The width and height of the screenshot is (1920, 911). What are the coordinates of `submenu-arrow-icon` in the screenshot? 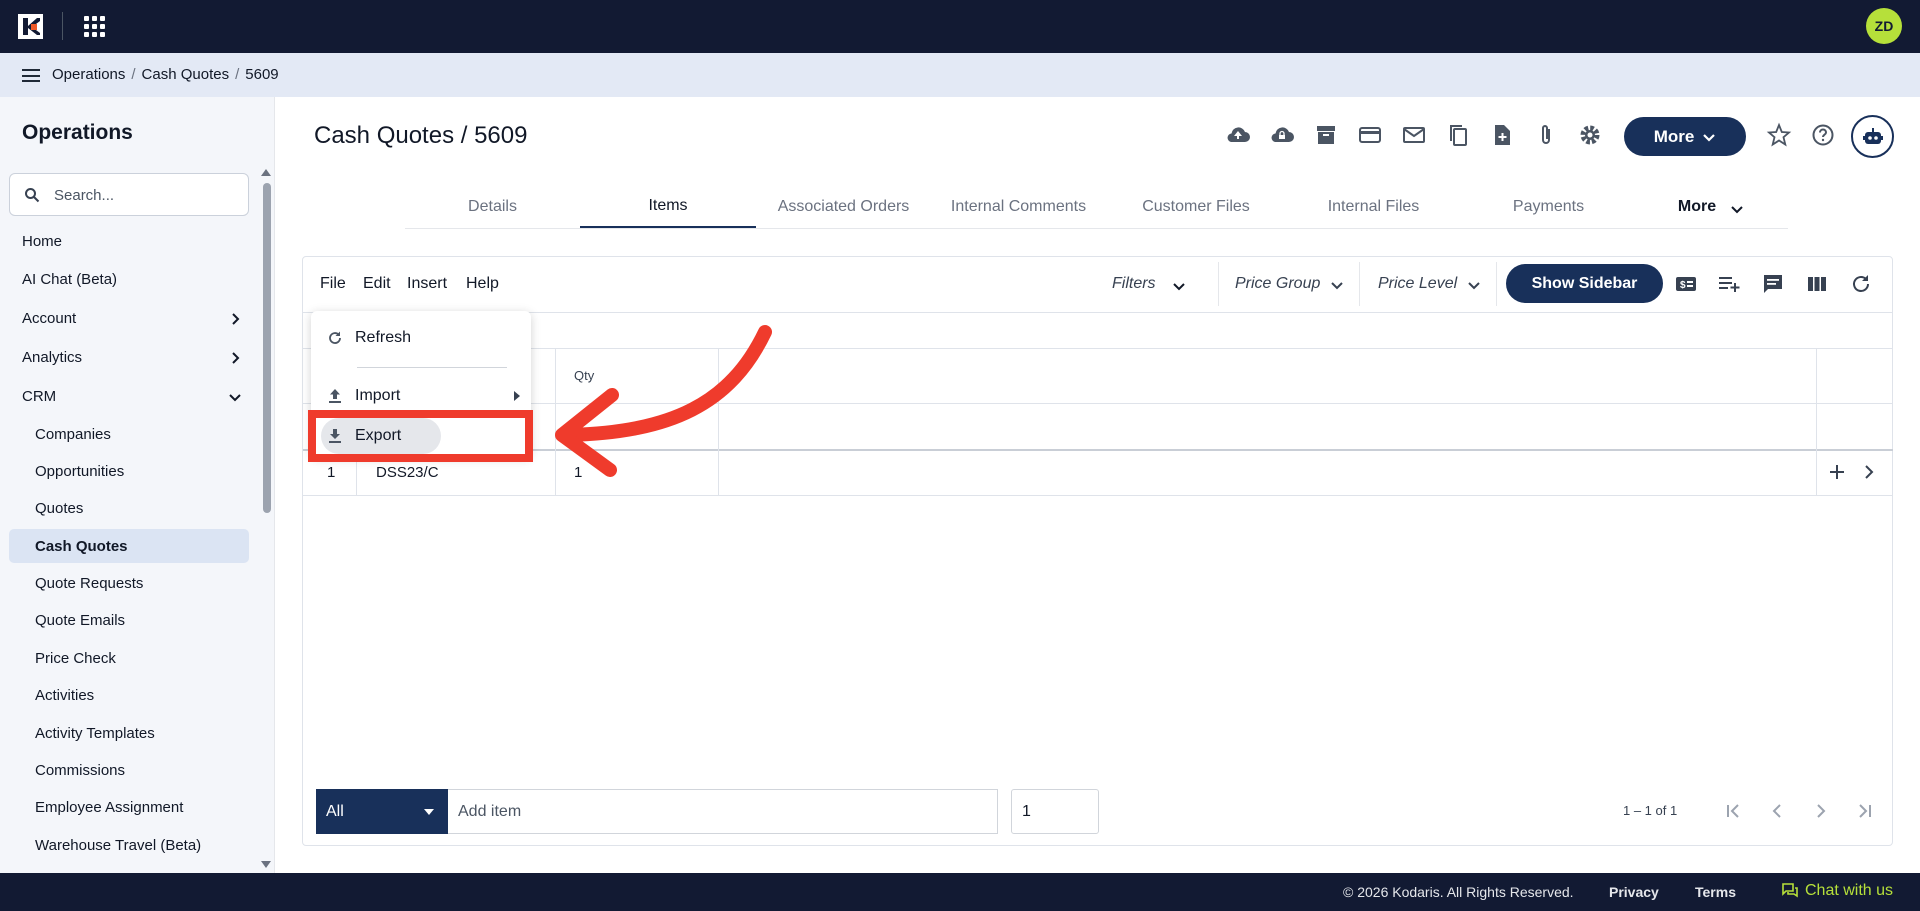 It's located at (517, 396).